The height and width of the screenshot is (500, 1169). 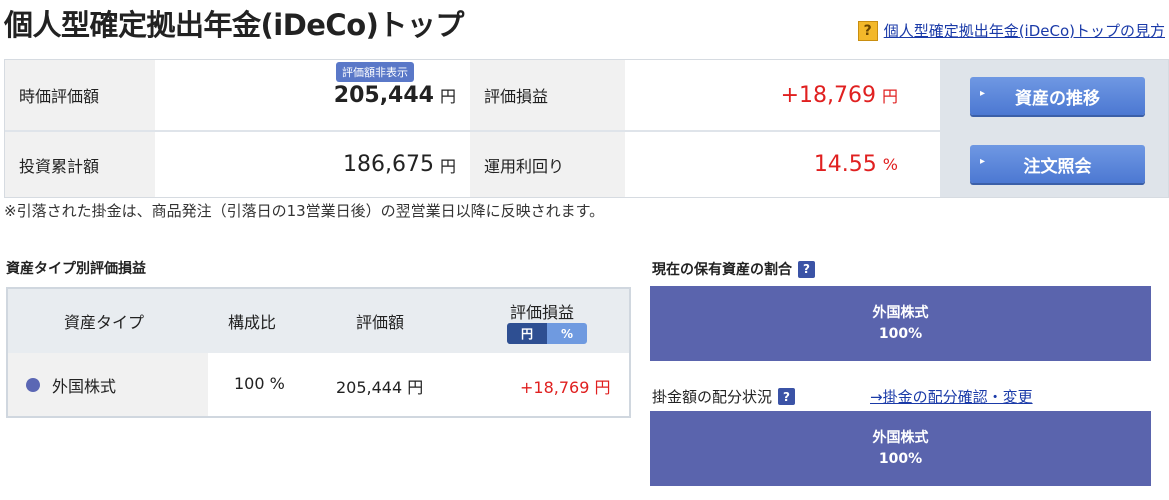 I want to click on pl-row-value: +18,769 円, so click(x=565, y=387).